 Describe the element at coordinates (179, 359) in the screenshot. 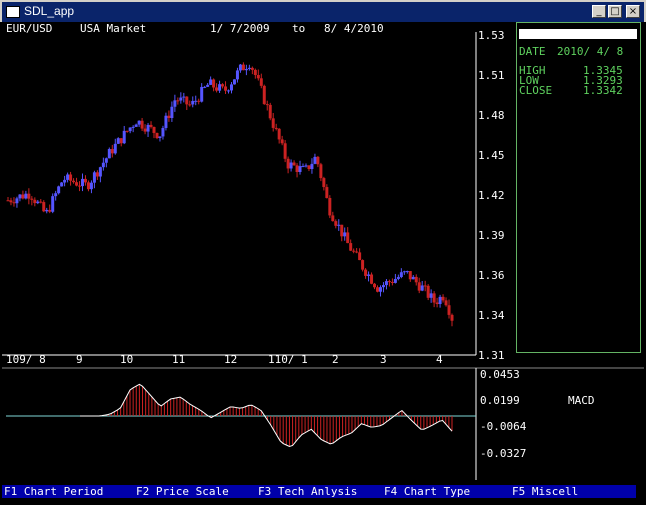

I see `time-tick-label: 11` at that location.